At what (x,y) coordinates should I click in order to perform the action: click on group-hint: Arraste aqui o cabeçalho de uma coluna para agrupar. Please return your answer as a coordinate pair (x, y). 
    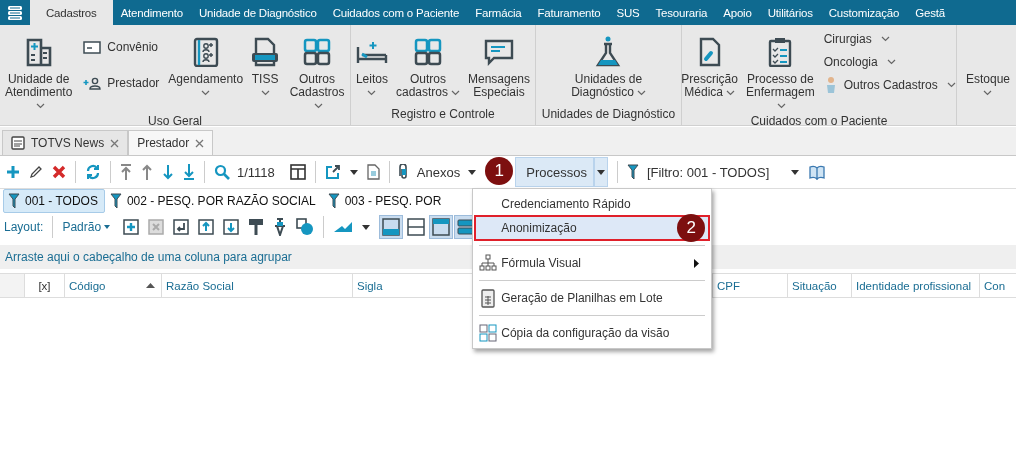
    Looking at the image, I should click on (148, 257).